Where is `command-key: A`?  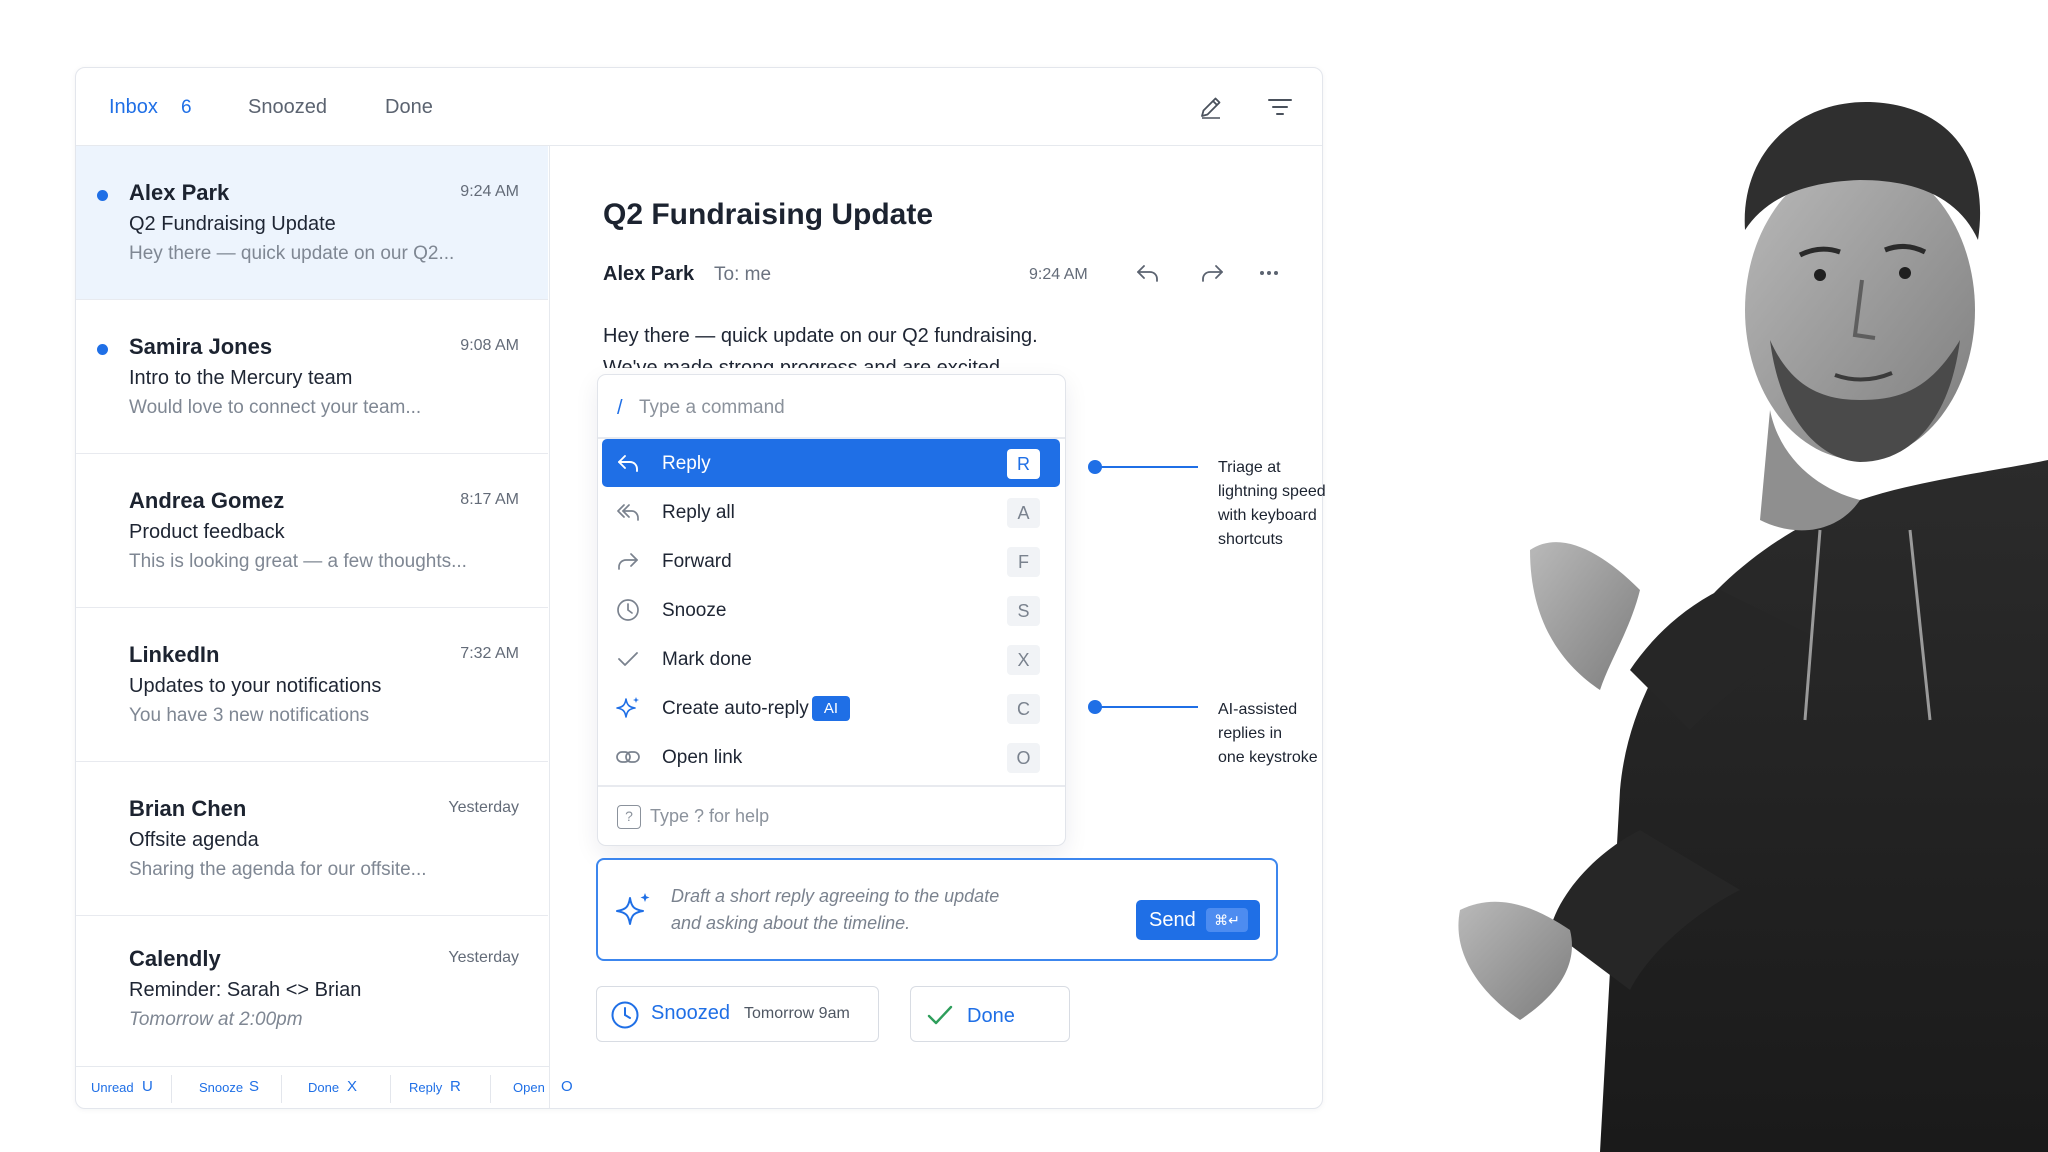
command-key: A is located at coordinates (1023, 513).